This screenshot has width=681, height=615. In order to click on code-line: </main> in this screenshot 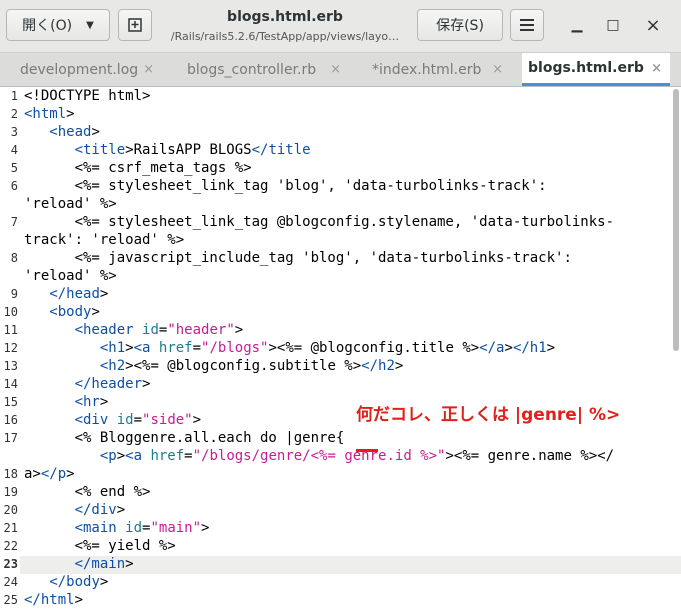, I will do `click(79, 564)`.